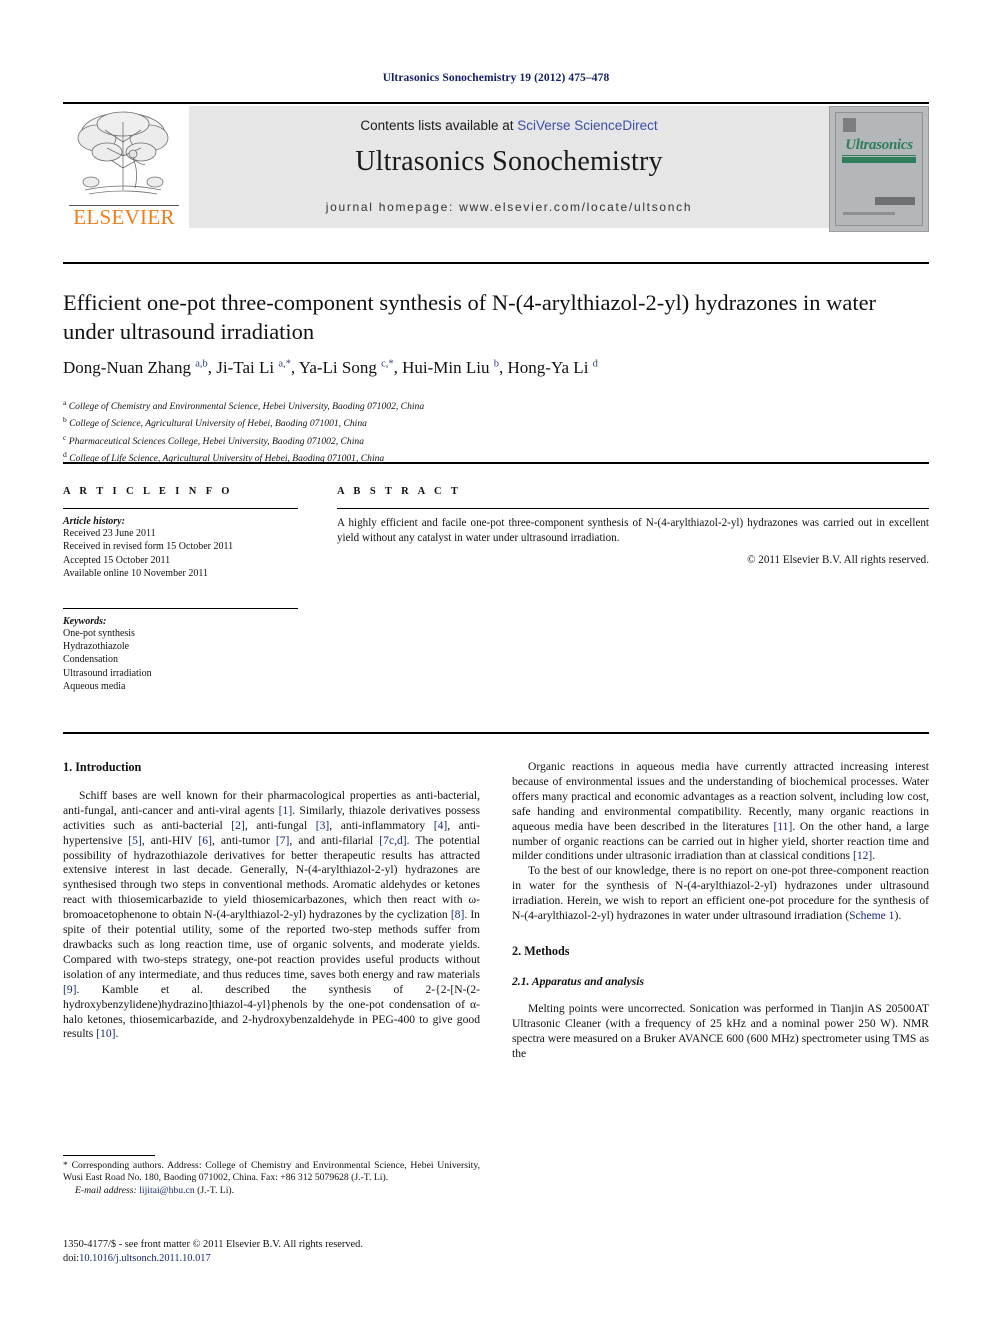 The height and width of the screenshot is (1323, 992). What do you see at coordinates (71, 1258) in the screenshot?
I see `doi-label: doi:` at bounding box center [71, 1258].